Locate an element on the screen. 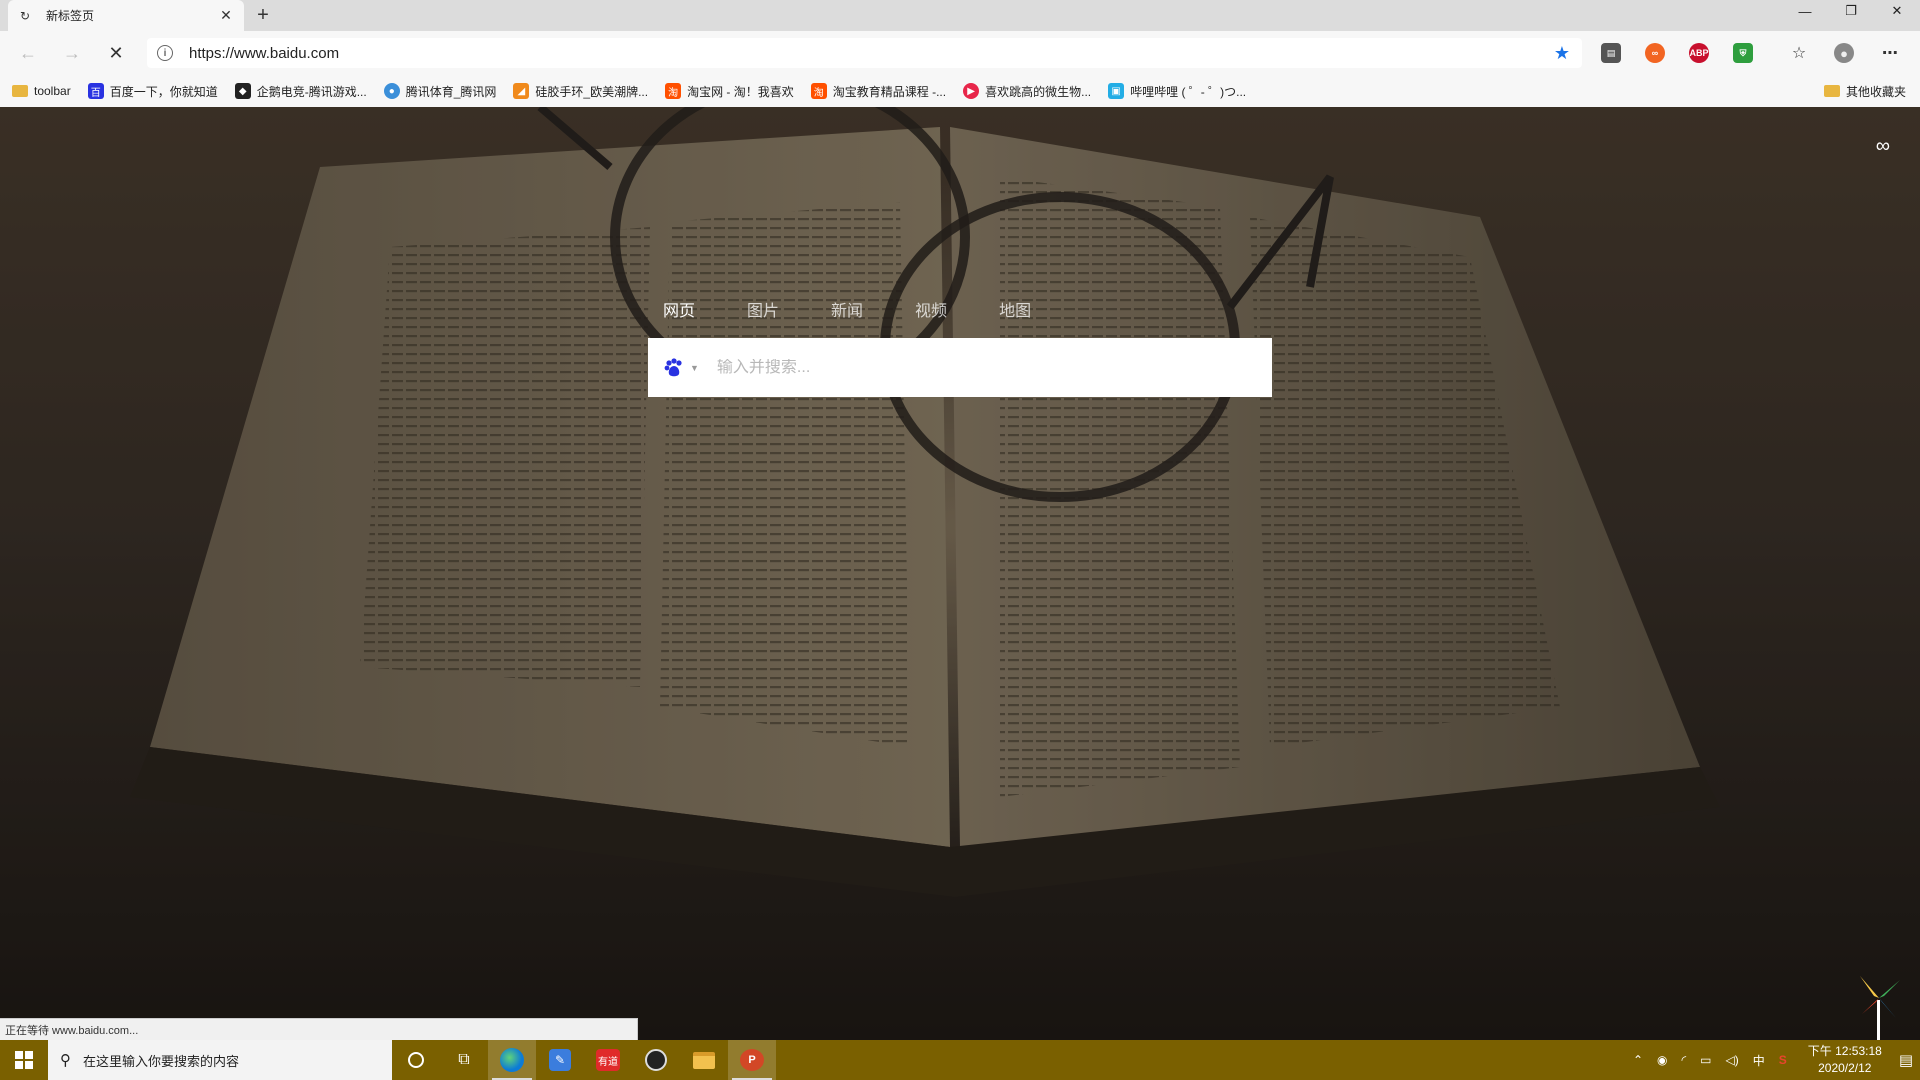  search-tab-web: 网页 is located at coordinates (679, 309).